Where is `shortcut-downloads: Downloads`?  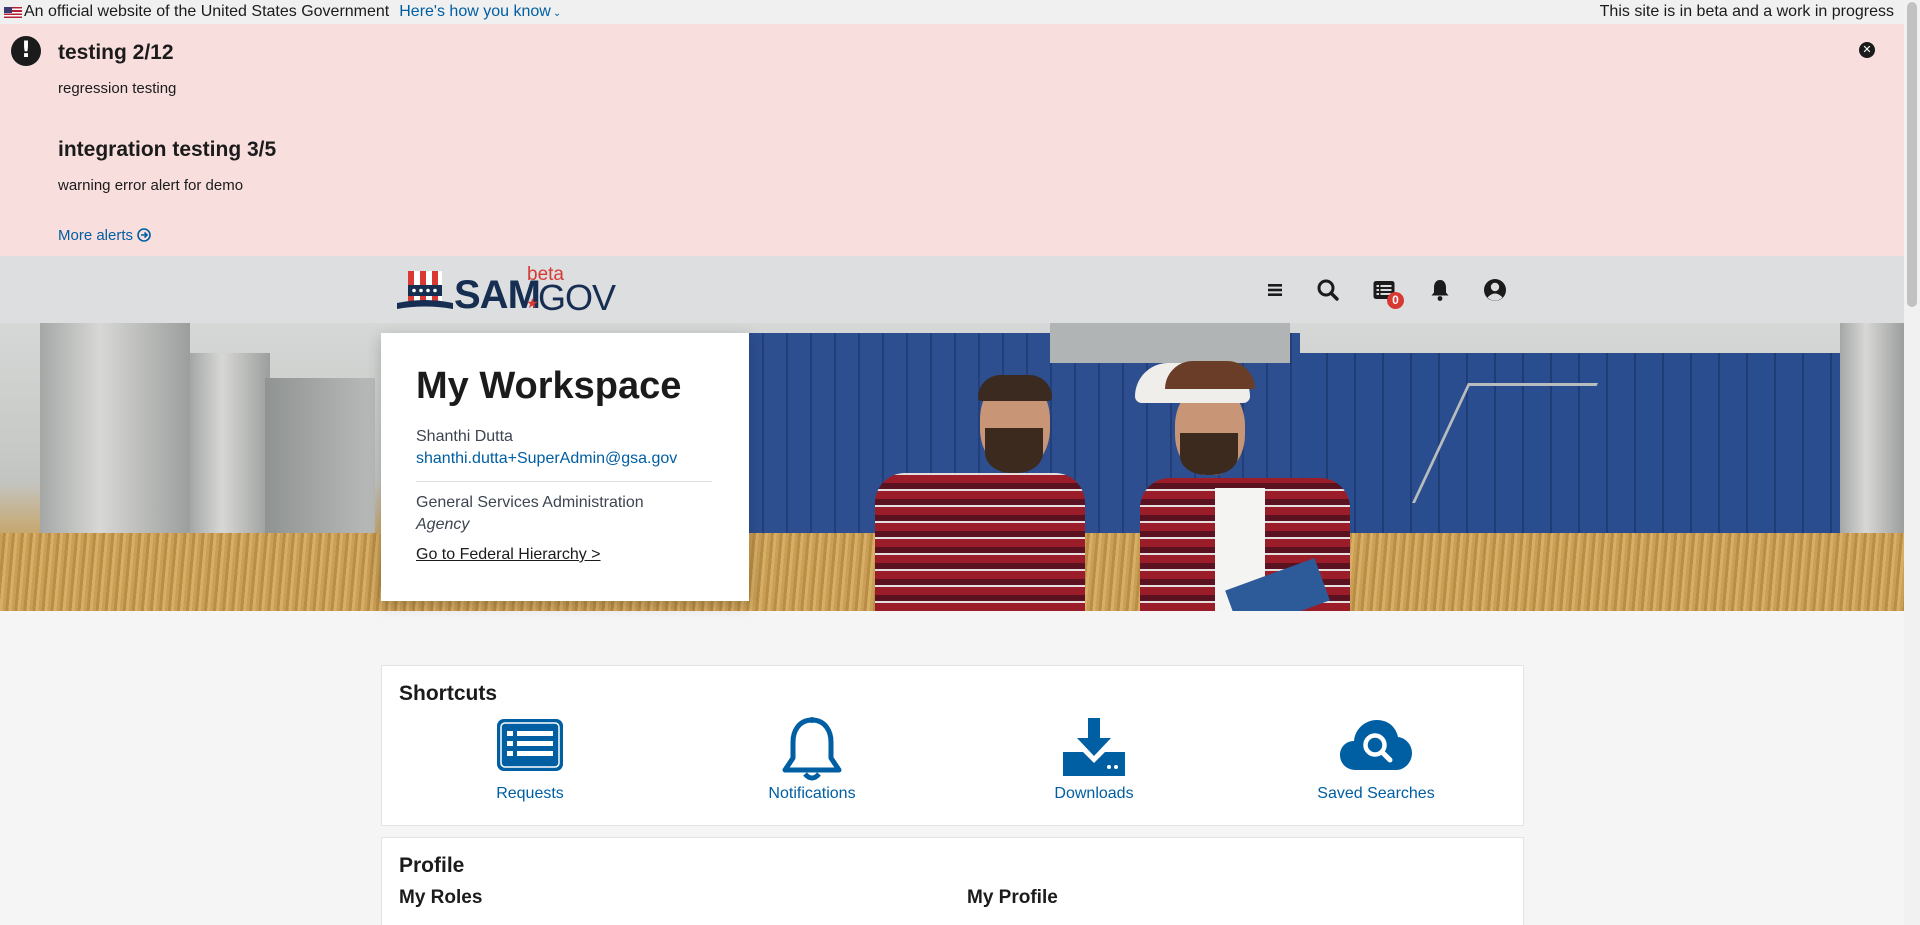
shortcut-downloads: Downloads is located at coordinates (1094, 761).